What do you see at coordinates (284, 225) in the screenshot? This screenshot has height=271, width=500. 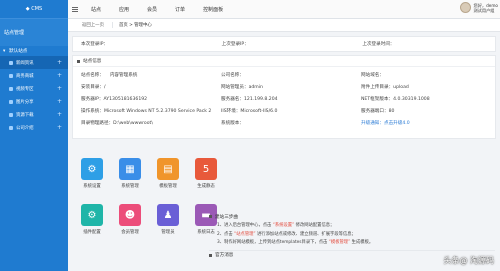 I see `link-system-settings: “系统设置”` at bounding box center [284, 225].